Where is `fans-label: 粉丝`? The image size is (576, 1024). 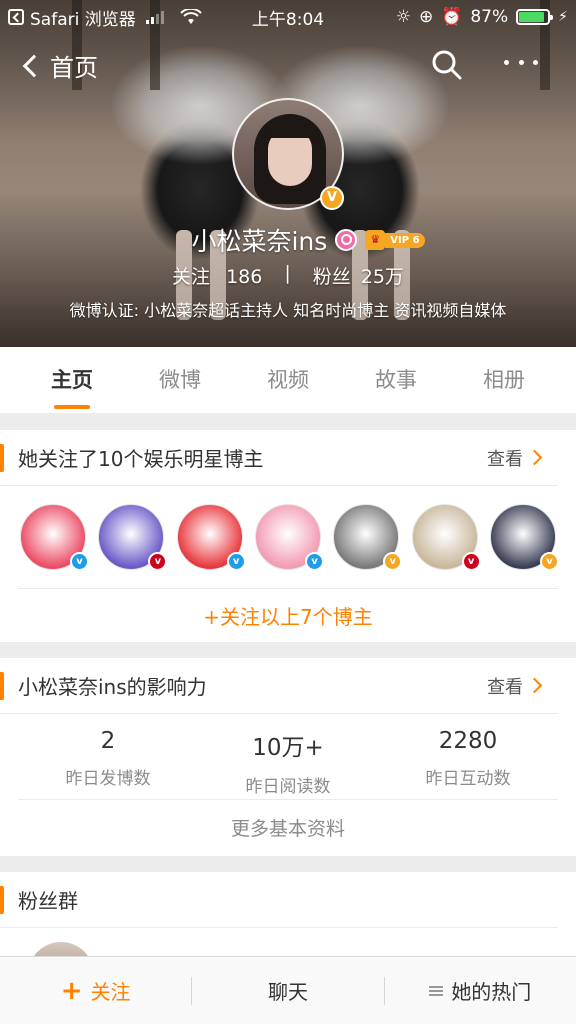
fans-label: 粉丝 is located at coordinates (331, 277).